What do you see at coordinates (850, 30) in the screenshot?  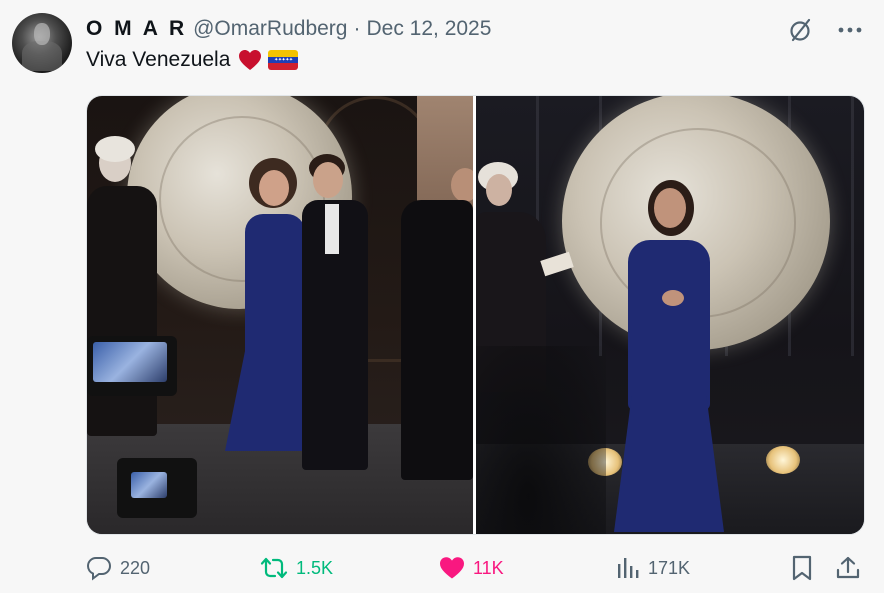 I see `more-icon` at bounding box center [850, 30].